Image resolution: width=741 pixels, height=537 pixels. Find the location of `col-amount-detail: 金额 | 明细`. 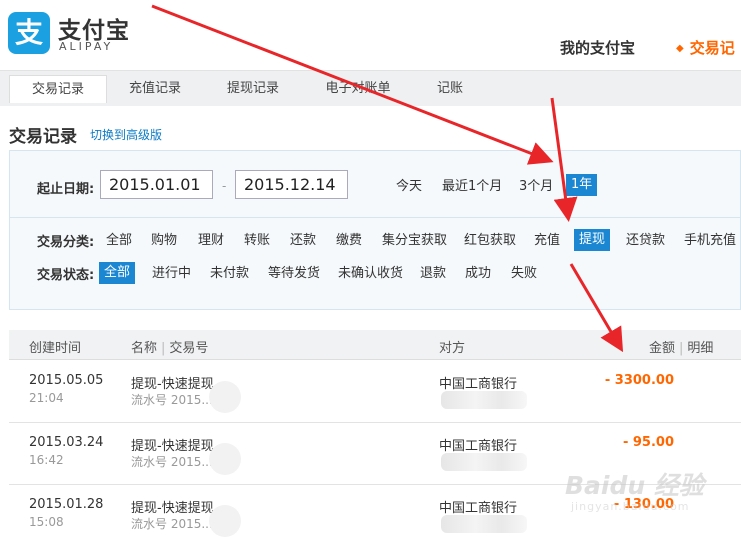

col-amount-detail: 金额 | 明细 is located at coordinates (681, 346).